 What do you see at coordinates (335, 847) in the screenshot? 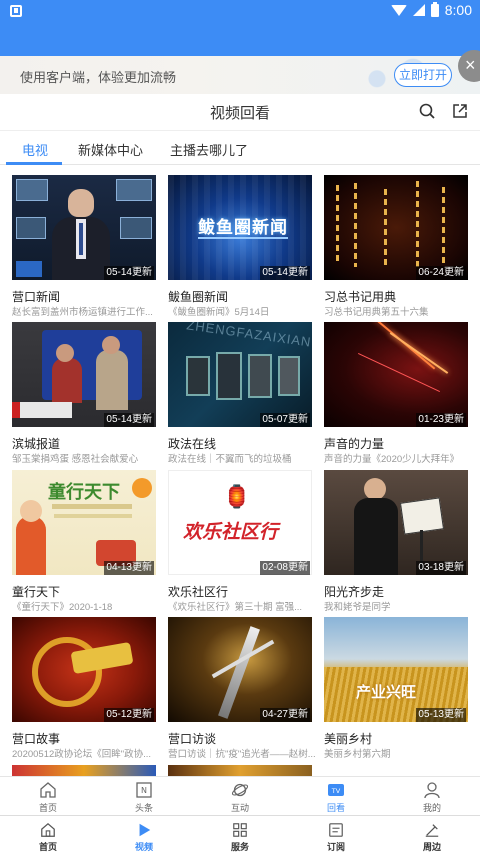
I see `nav-label: 订阅` at bounding box center [335, 847].